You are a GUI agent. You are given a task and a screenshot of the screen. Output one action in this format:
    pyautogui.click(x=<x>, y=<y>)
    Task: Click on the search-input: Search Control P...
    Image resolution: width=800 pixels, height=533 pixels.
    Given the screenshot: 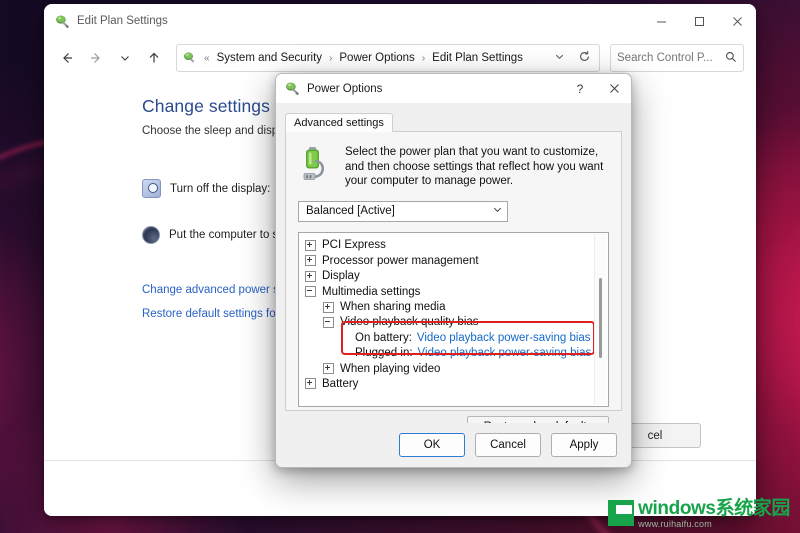 What is the action you would take?
    pyautogui.click(x=677, y=58)
    